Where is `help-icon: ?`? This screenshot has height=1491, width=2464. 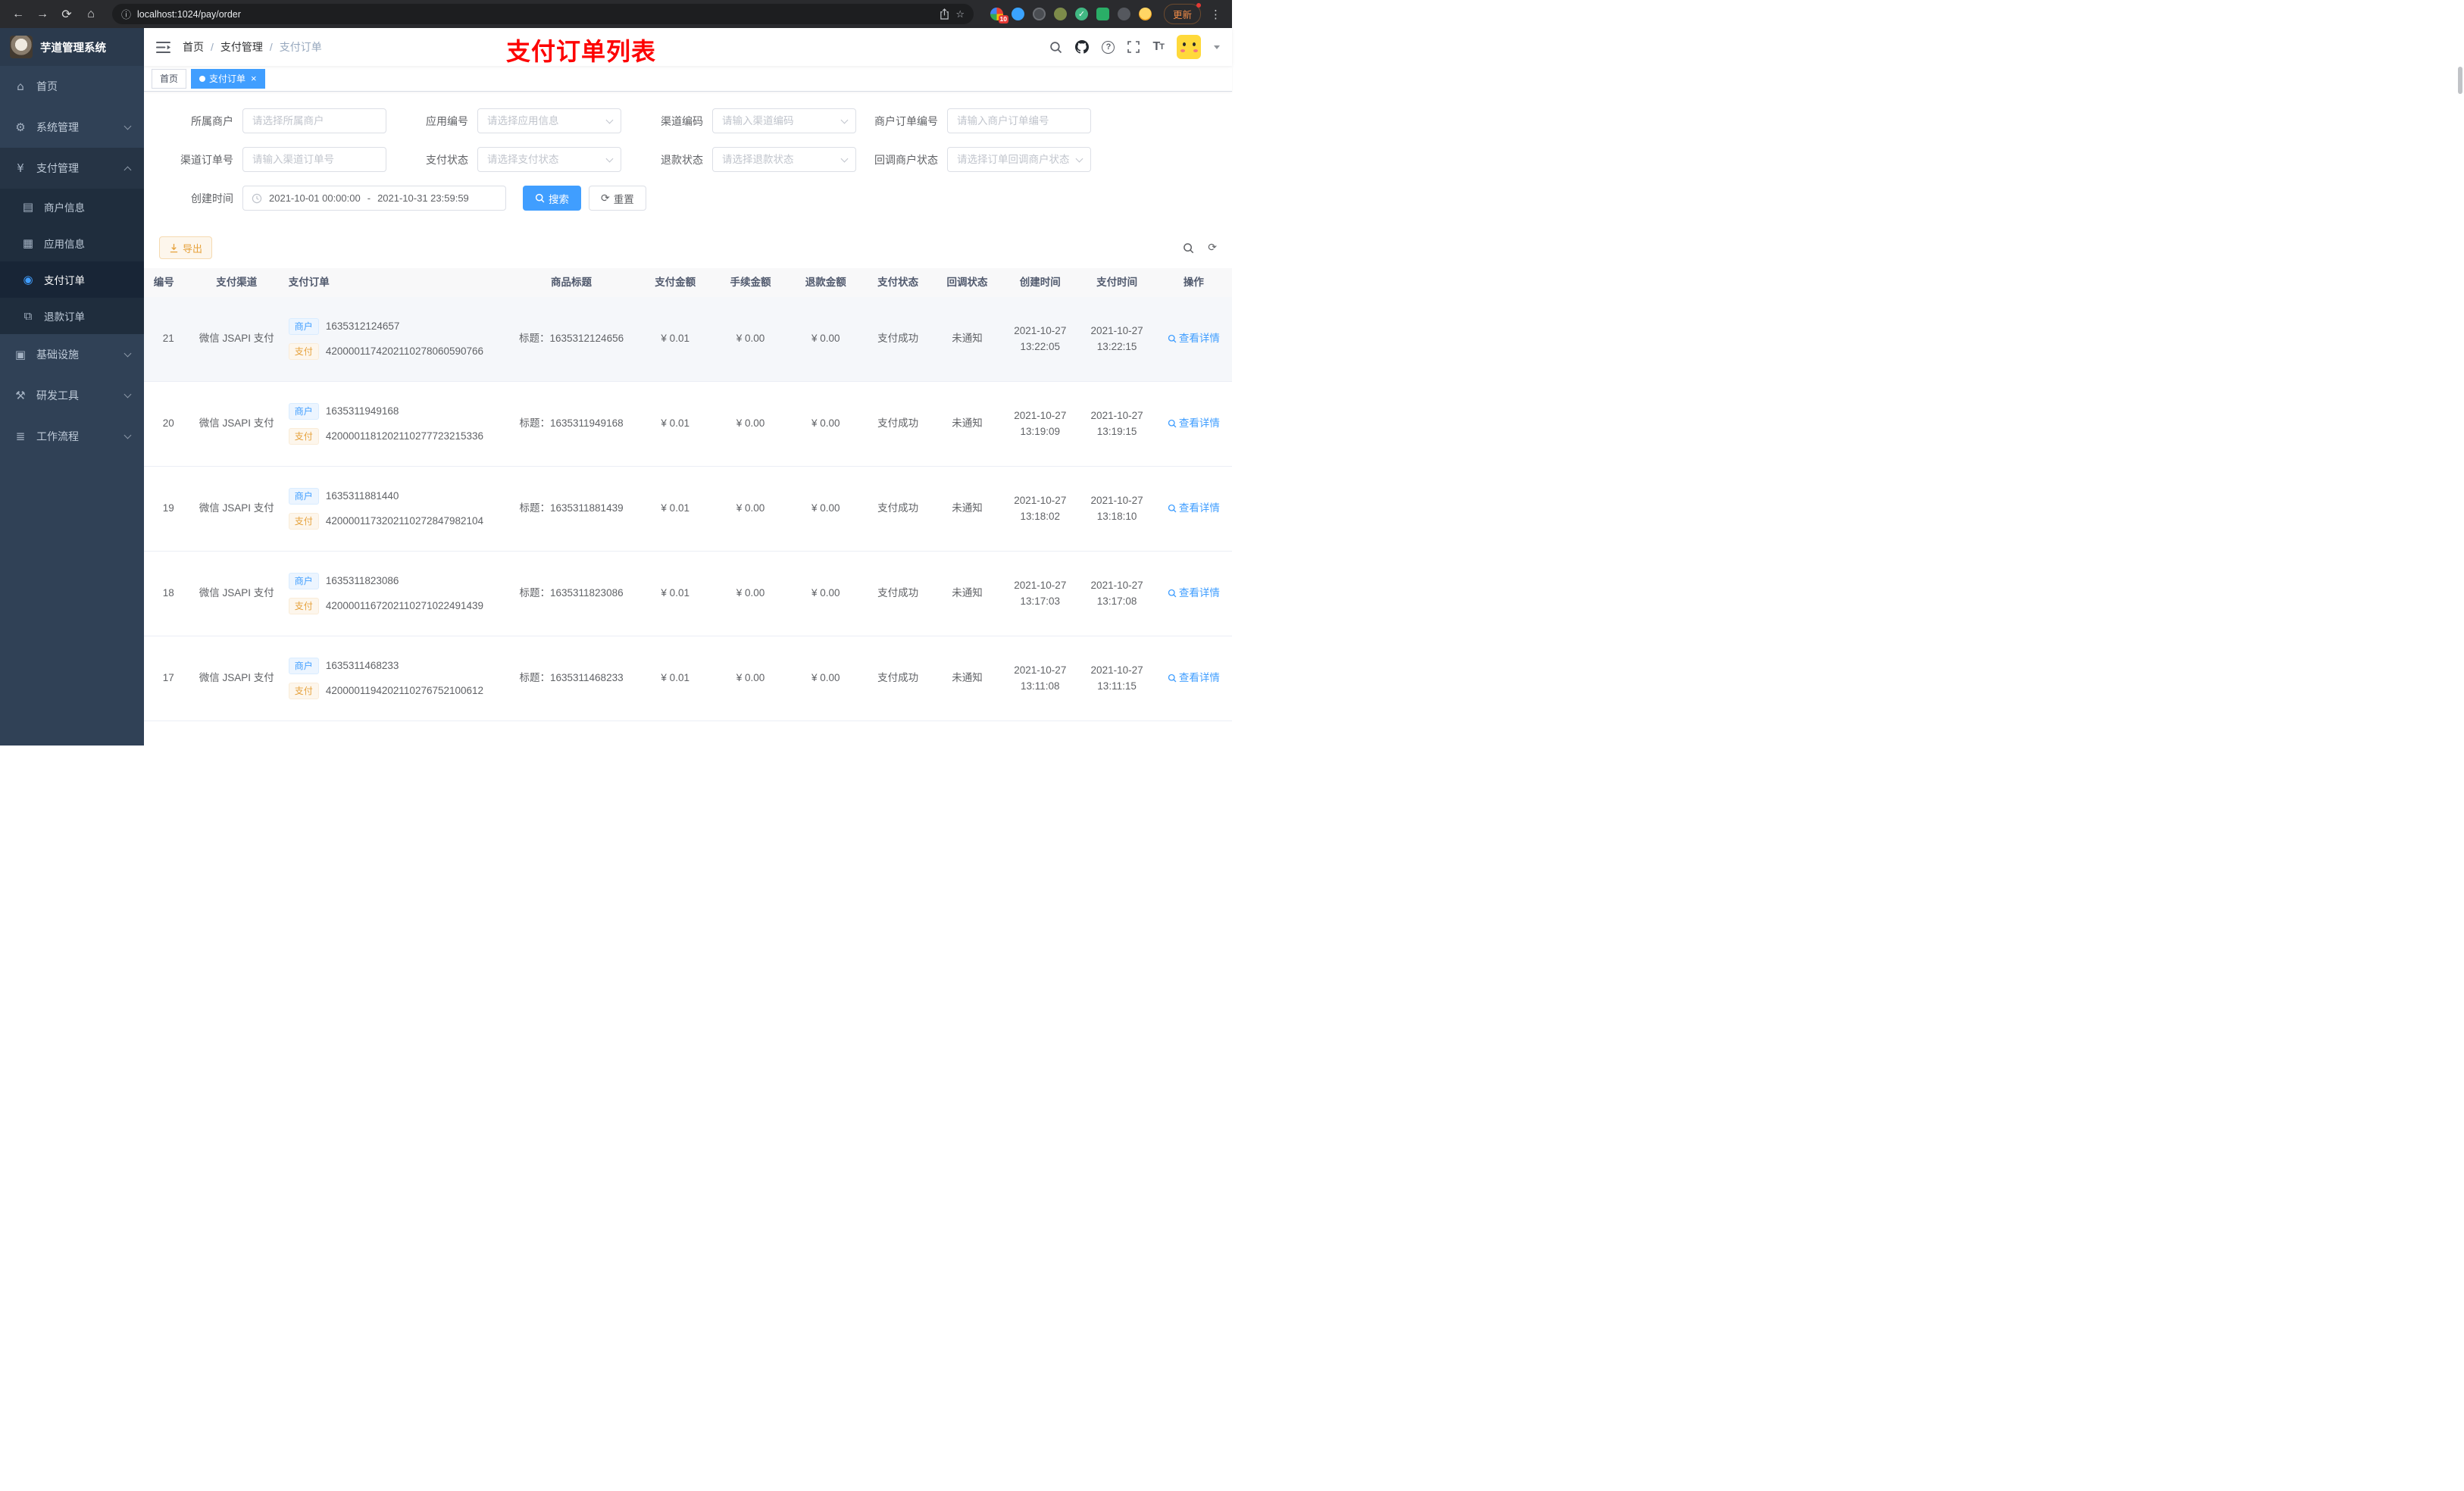 help-icon: ? is located at coordinates (1108, 47).